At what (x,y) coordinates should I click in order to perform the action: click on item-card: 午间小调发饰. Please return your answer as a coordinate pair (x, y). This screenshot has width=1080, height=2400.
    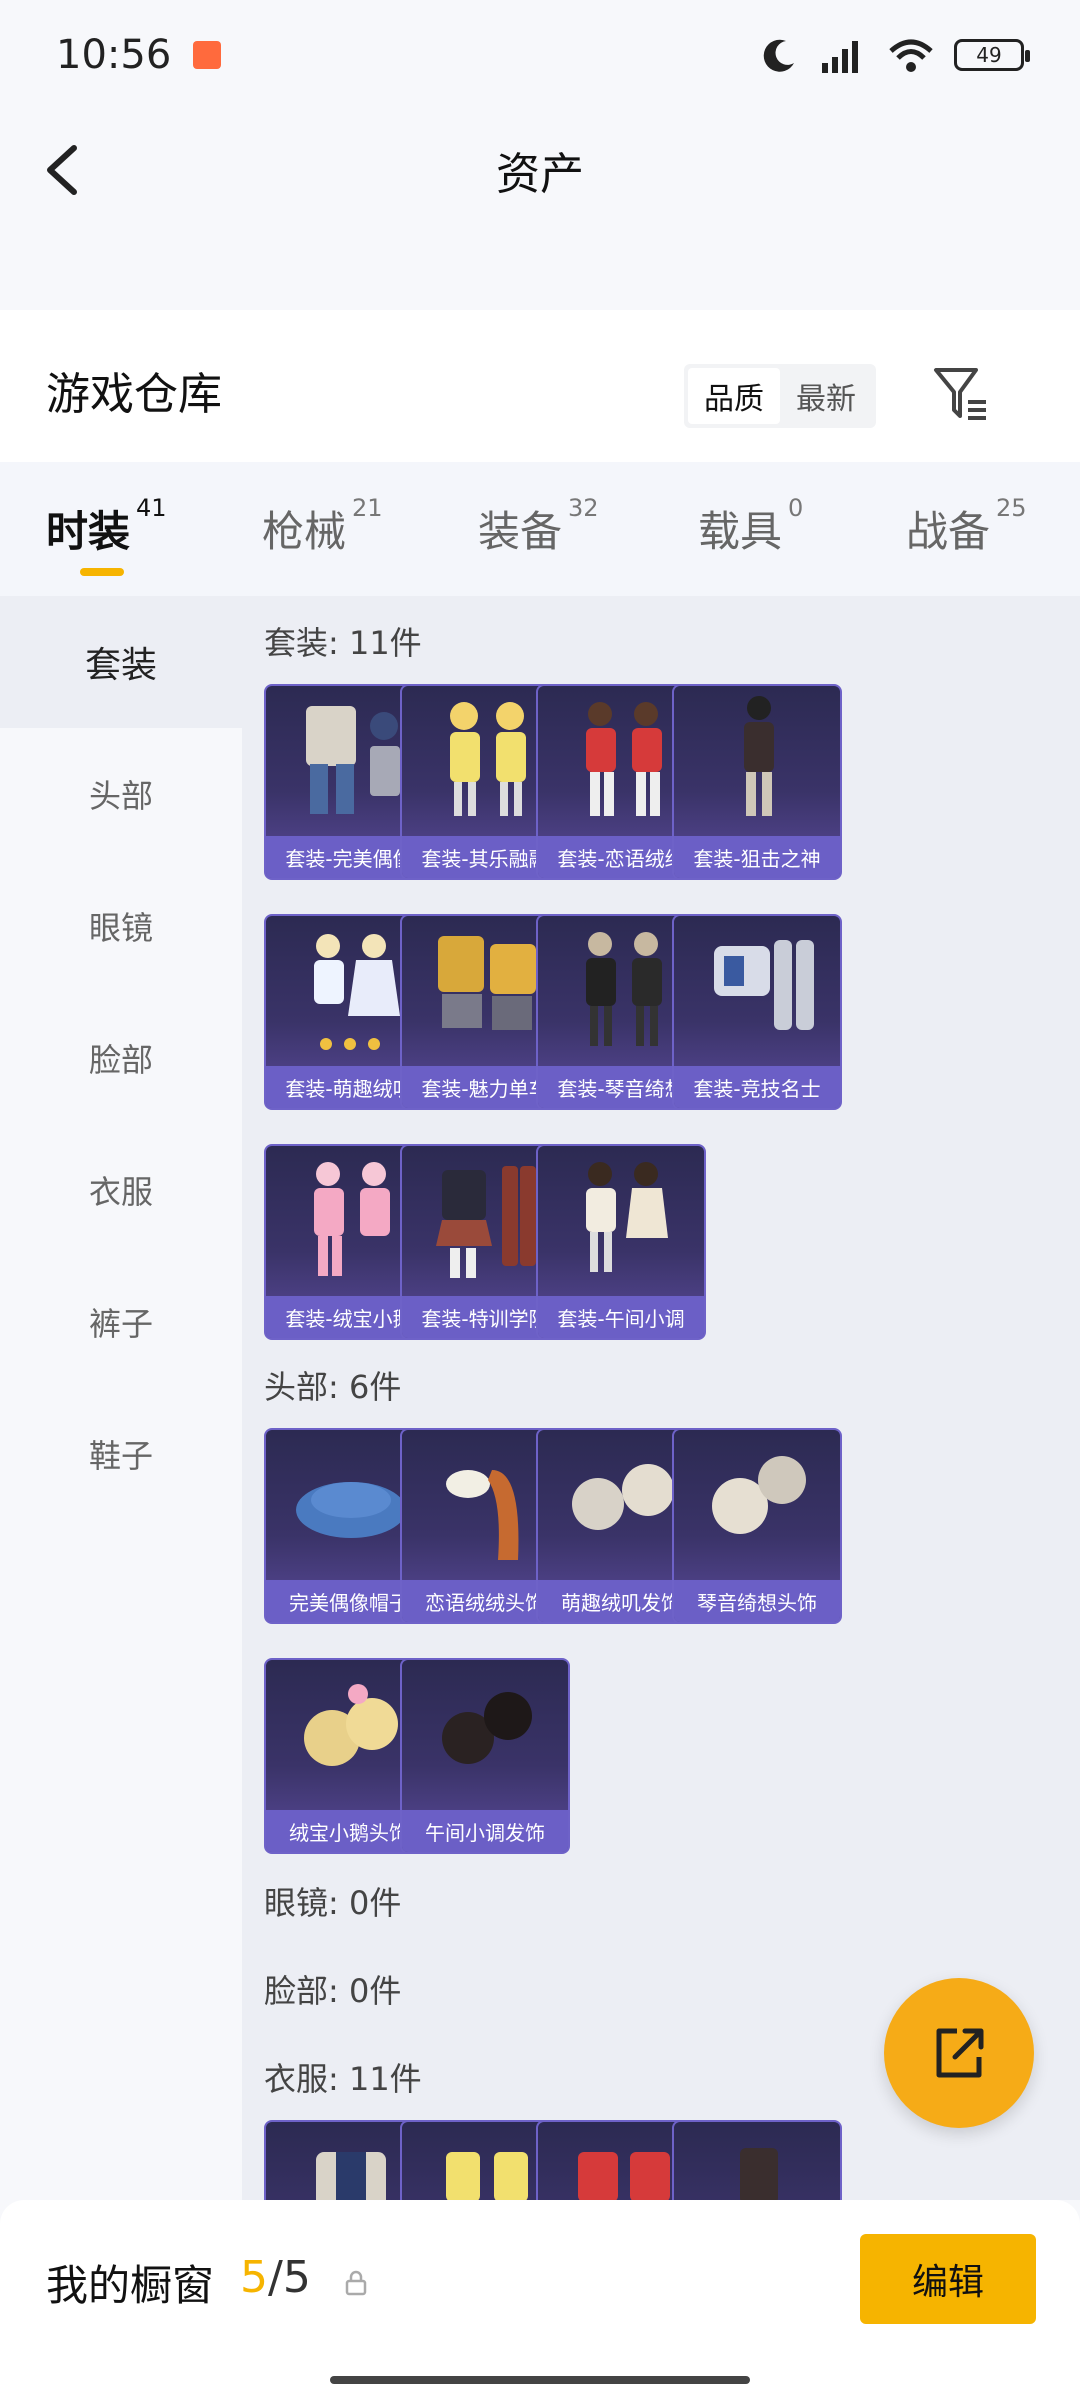
    Looking at the image, I should click on (485, 1756).